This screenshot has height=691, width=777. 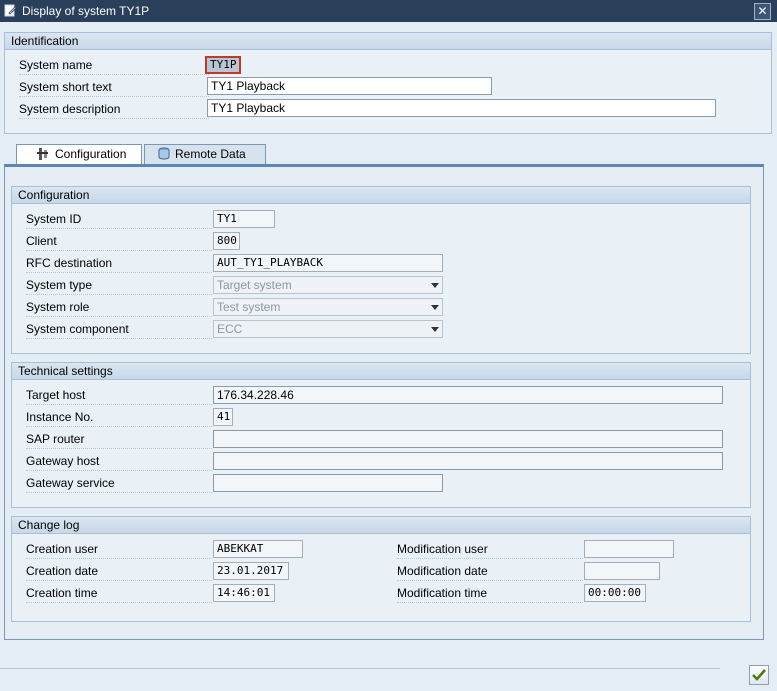 I want to click on confirm-button, so click(x=759, y=675).